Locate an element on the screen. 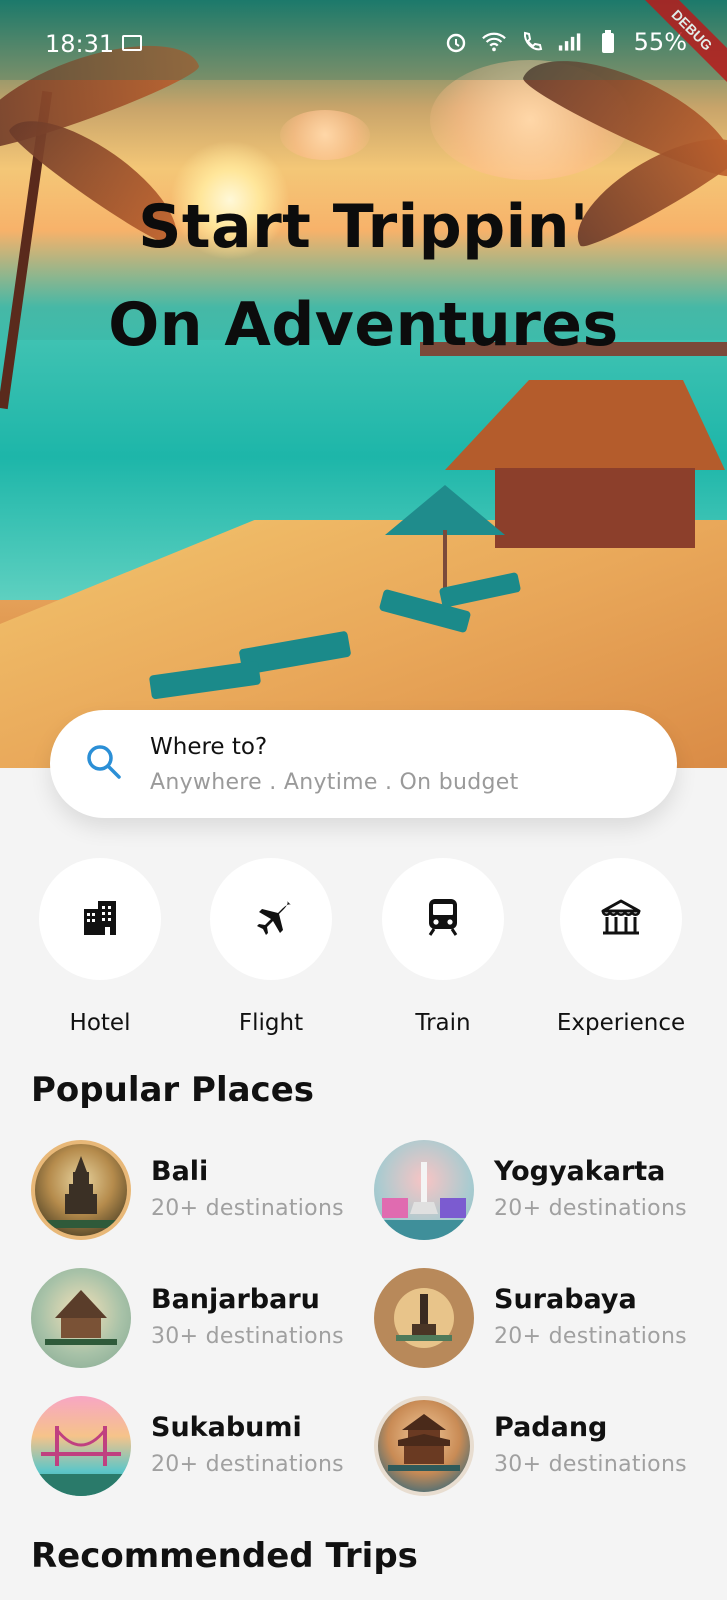 This screenshot has height=1600, width=727. search-subtitle: Anywhere . Anytime . On budget is located at coordinates (334, 782).